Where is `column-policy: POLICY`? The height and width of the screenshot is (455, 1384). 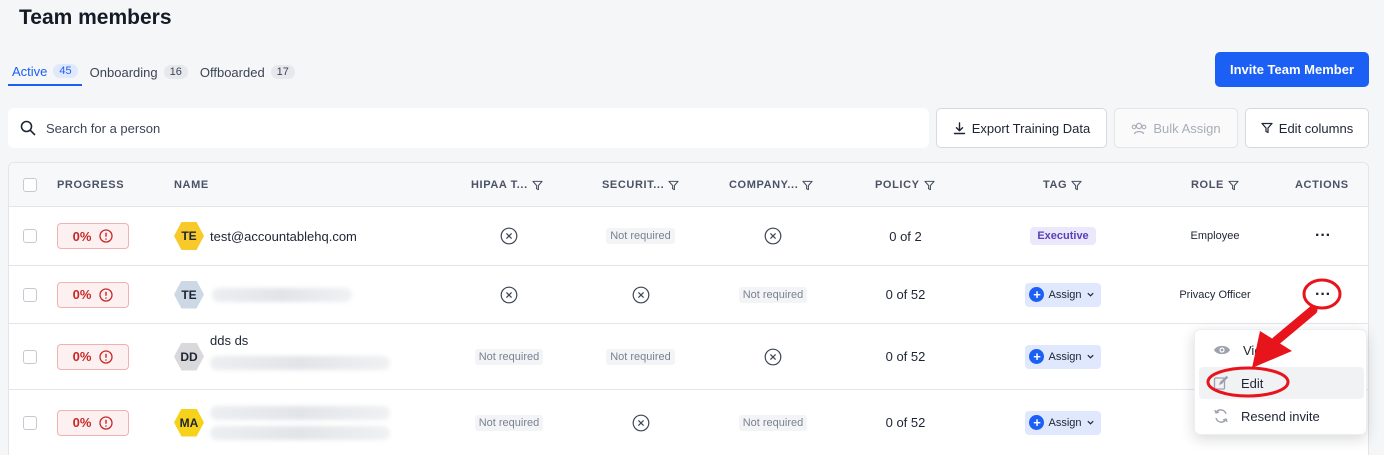
column-policy: POLICY is located at coordinates (905, 185).